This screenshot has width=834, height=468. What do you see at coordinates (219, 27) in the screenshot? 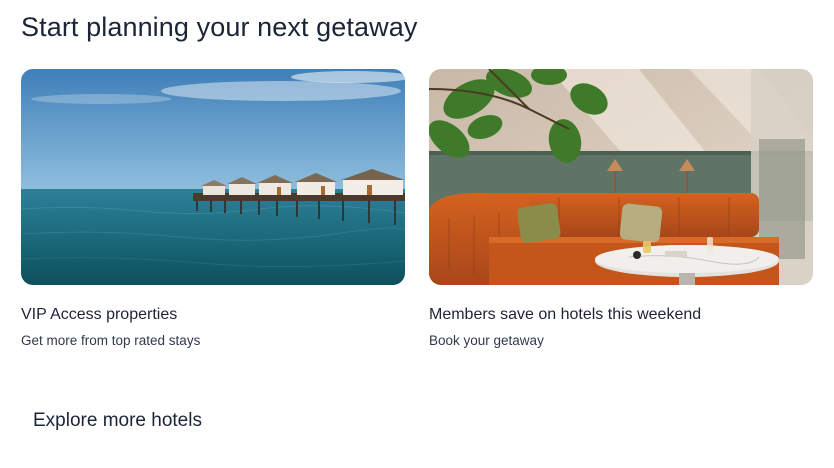
I see `section-heading: Start planning your next getaway` at bounding box center [219, 27].